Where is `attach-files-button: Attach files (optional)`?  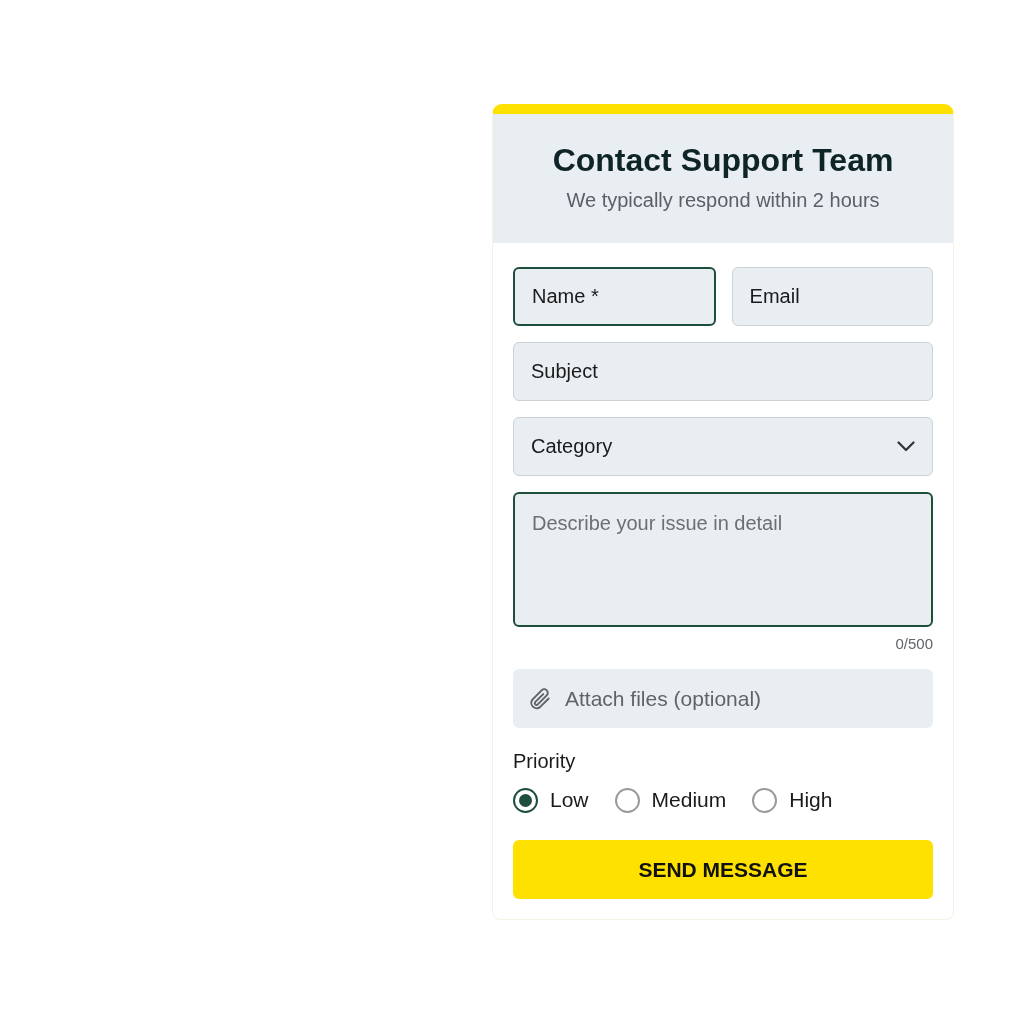
attach-files-button: Attach files (optional) is located at coordinates (723, 699).